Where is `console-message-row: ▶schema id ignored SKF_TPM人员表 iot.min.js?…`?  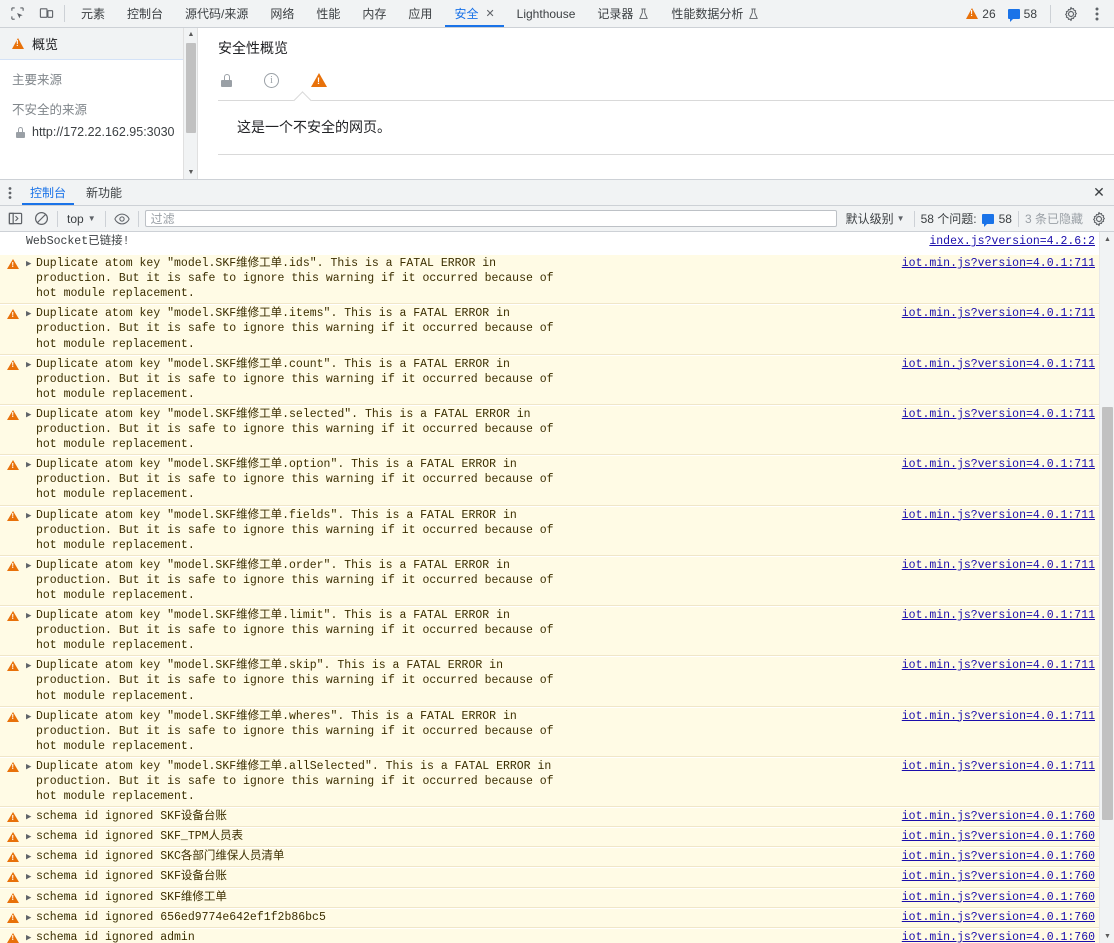 console-message-row: ▶schema id ignored SKF_TPM人员表 iot.min.js?… is located at coordinates (549, 837).